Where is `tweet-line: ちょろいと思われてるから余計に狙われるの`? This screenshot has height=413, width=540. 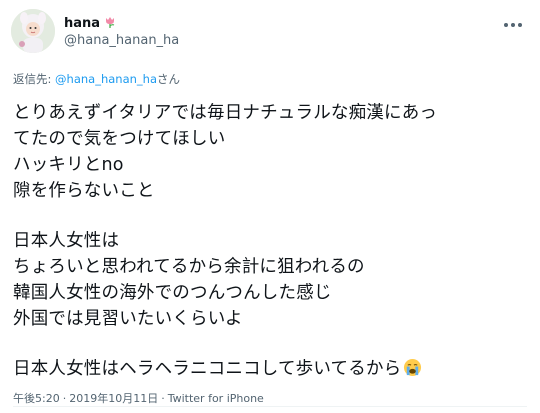
tweet-line: ちょろいと思われてるから余計に狙われるの is located at coordinates (189, 267).